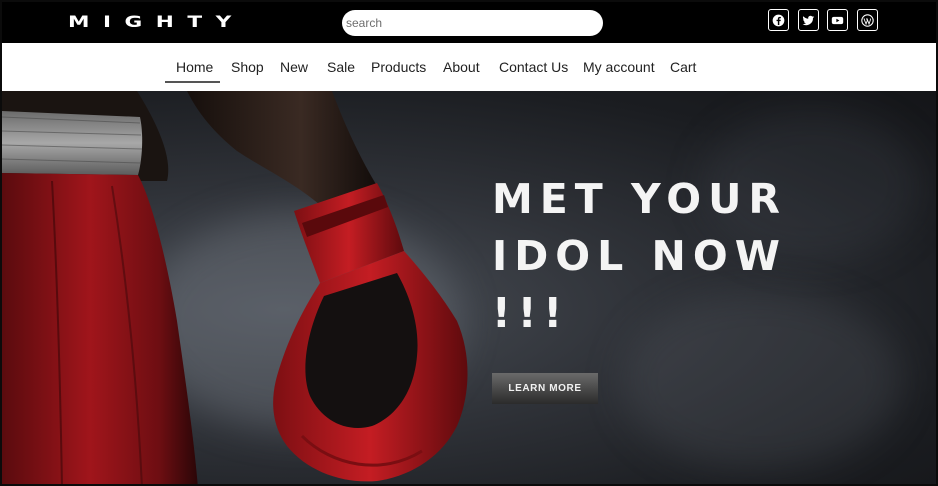  Describe the element at coordinates (533, 67) in the screenshot. I see `nav-item-contact-us: Contact Us` at that location.